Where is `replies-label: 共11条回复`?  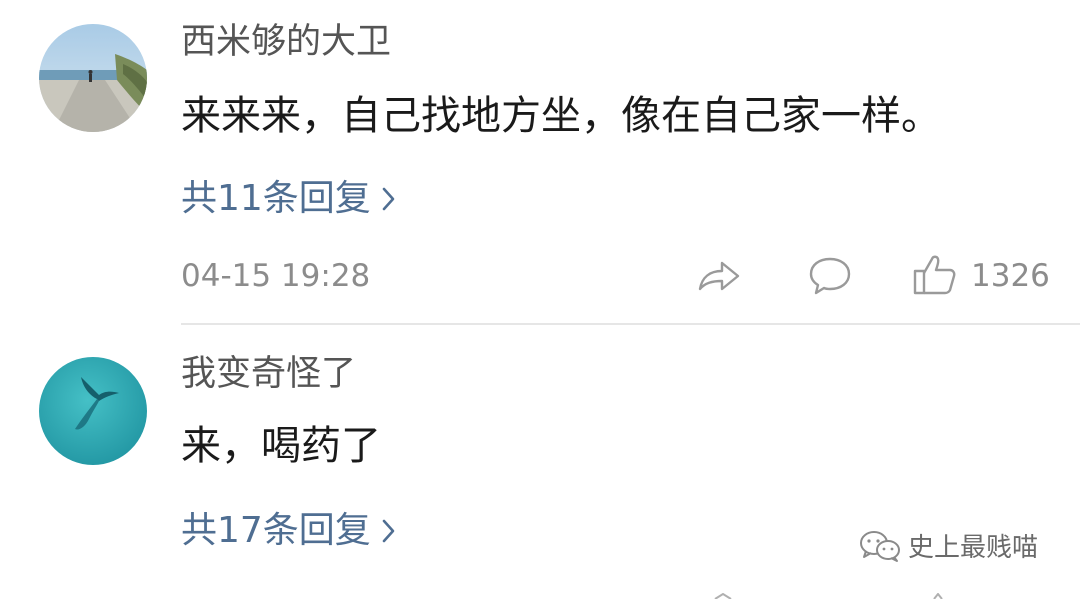 replies-label: 共11条回复 is located at coordinates (276, 198).